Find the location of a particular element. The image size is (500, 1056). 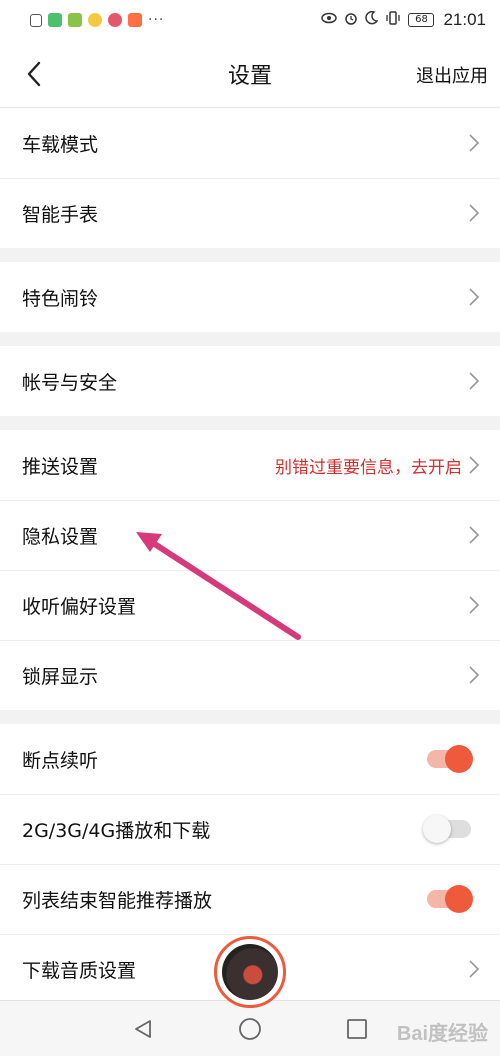

system-status: 68 21:01 is located at coordinates (403, 20).